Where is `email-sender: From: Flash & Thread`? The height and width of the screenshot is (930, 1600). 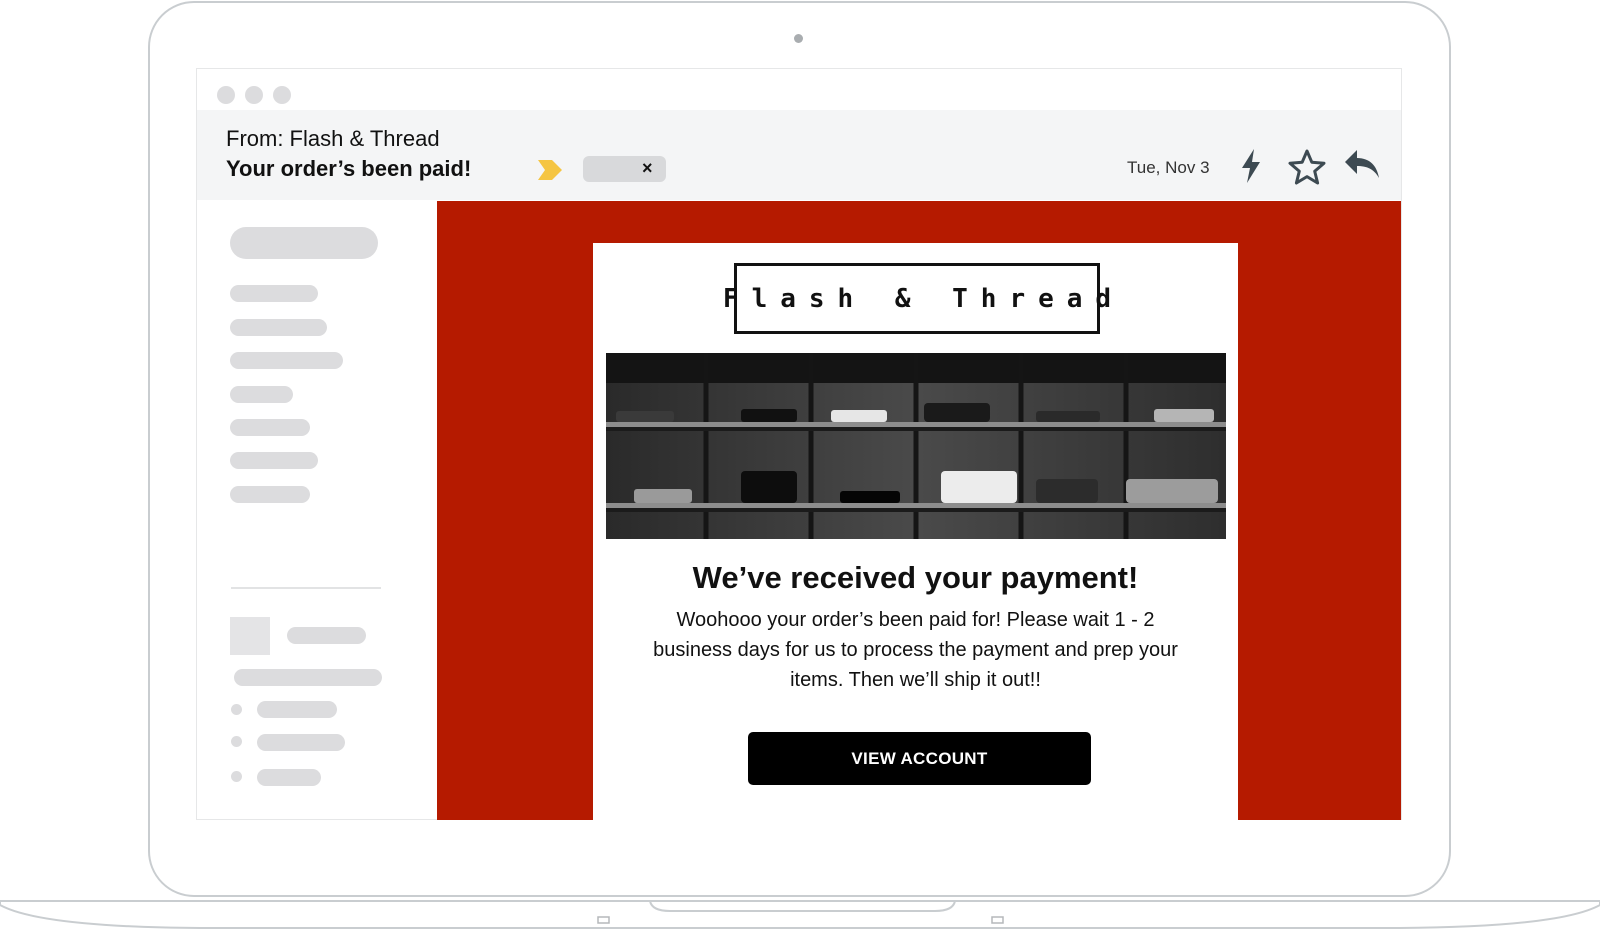
email-sender: From: Flash & Thread is located at coordinates (333, 138).